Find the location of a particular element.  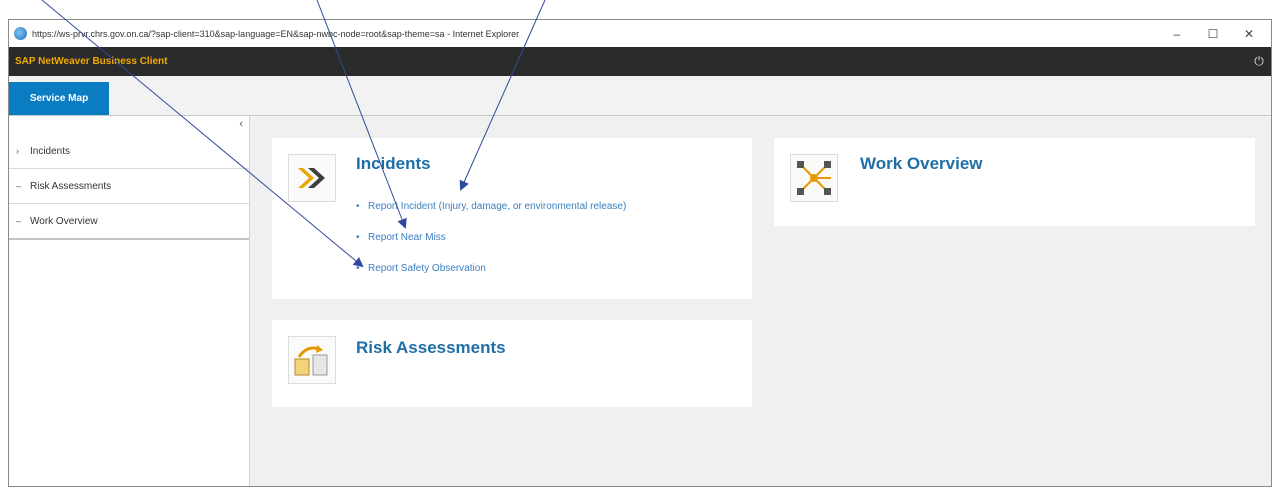

sidebar-item-label: Risk Assessments is located at coordinates (71, 186).